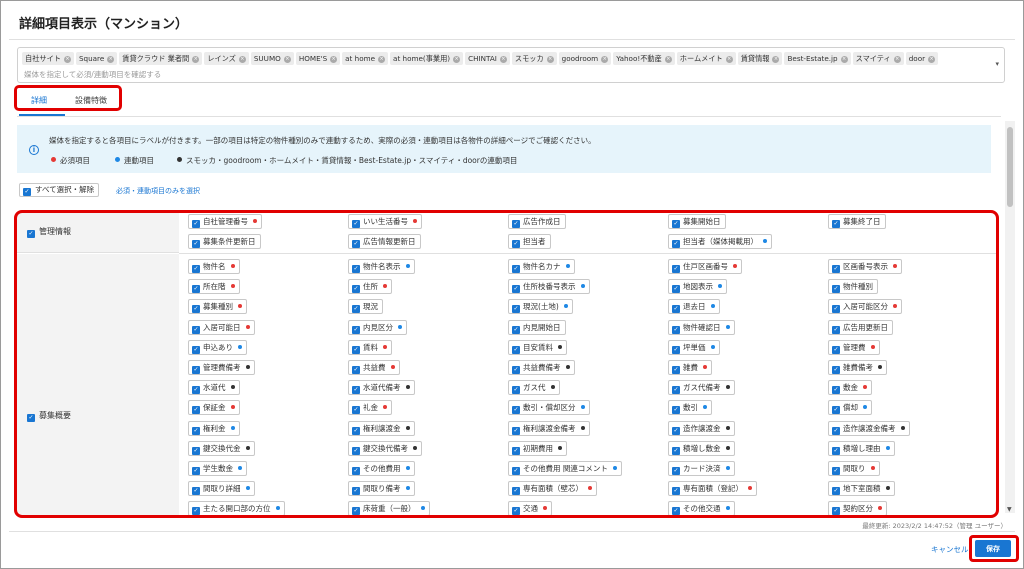 The image size is (1024, 569). I want to click on field-checkbox-item: ✓ ガス代備考, so click(701, 388).